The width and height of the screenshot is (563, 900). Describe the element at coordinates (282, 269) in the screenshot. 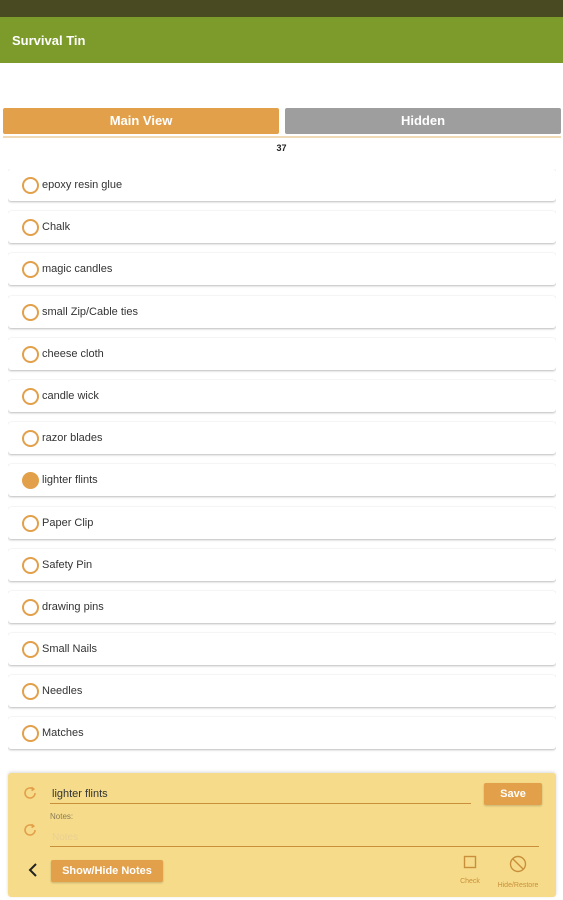

I see `list-item: magic candles` at that location.